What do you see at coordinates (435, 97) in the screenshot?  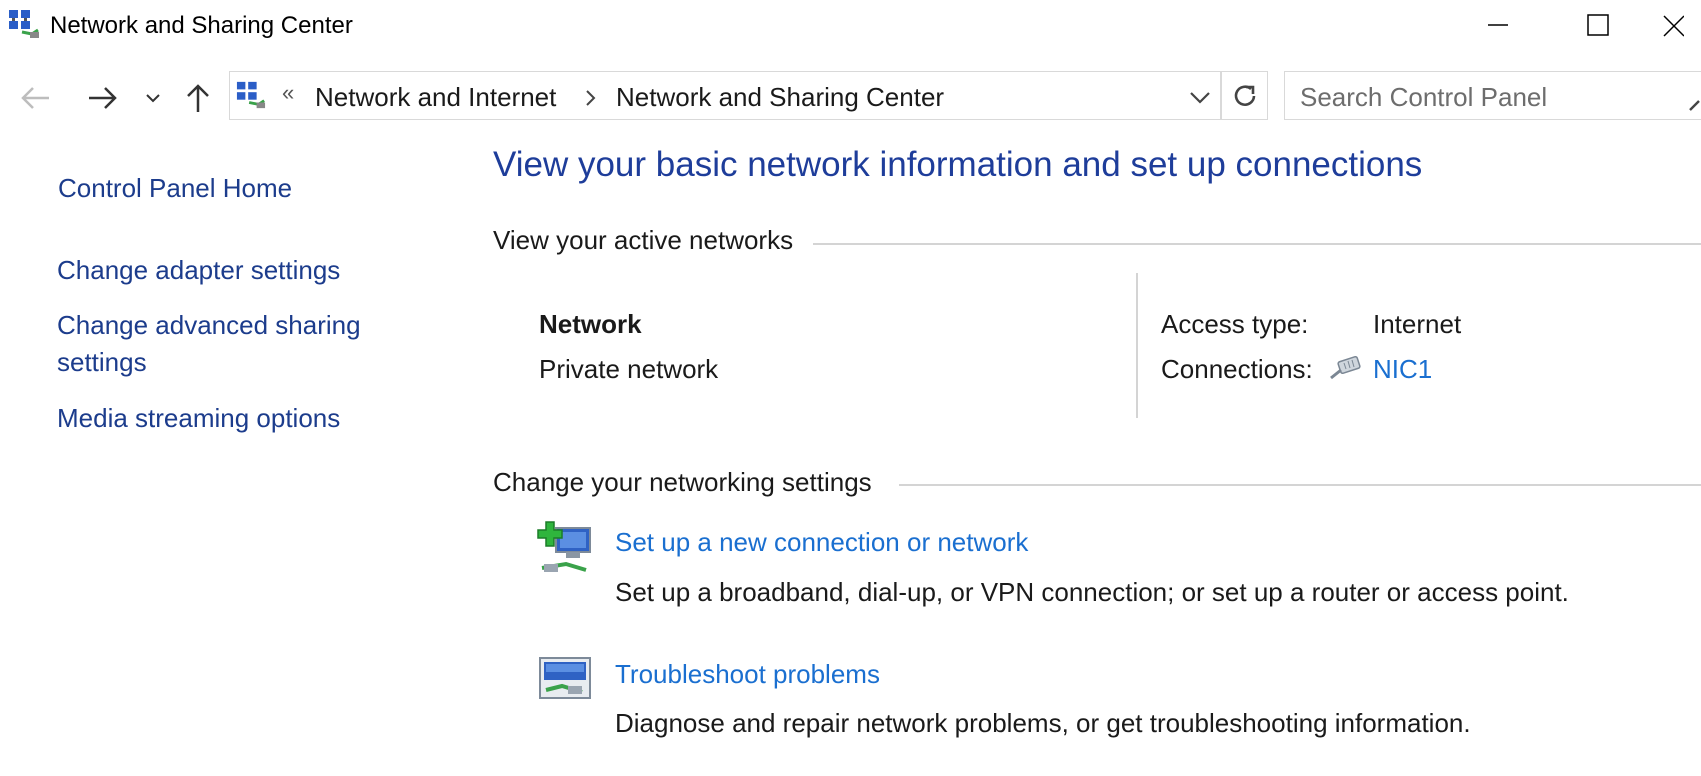 I see `breadcrumb-network-and-internet: Network and Internet` at bounding box center [435, 97].